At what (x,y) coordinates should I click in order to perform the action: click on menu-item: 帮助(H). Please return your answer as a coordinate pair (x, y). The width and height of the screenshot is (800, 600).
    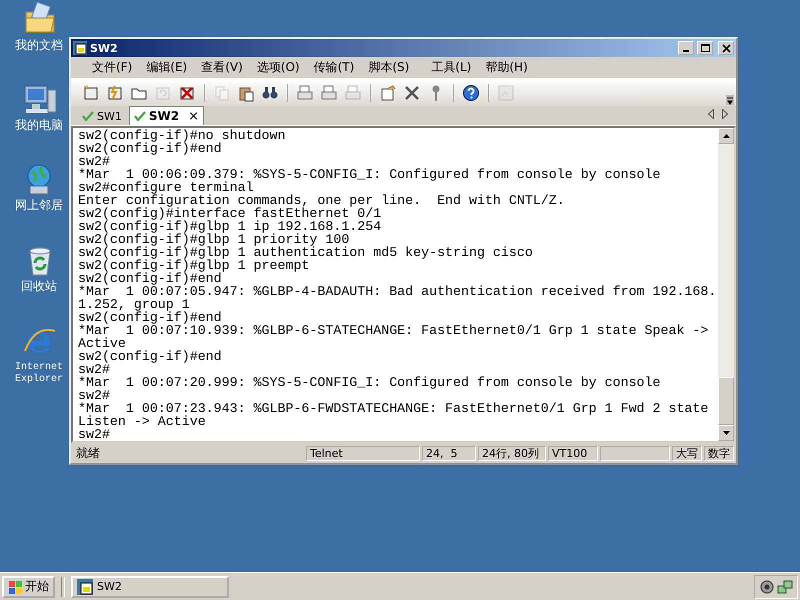
    Looking at the image, I should click on (506, 67).